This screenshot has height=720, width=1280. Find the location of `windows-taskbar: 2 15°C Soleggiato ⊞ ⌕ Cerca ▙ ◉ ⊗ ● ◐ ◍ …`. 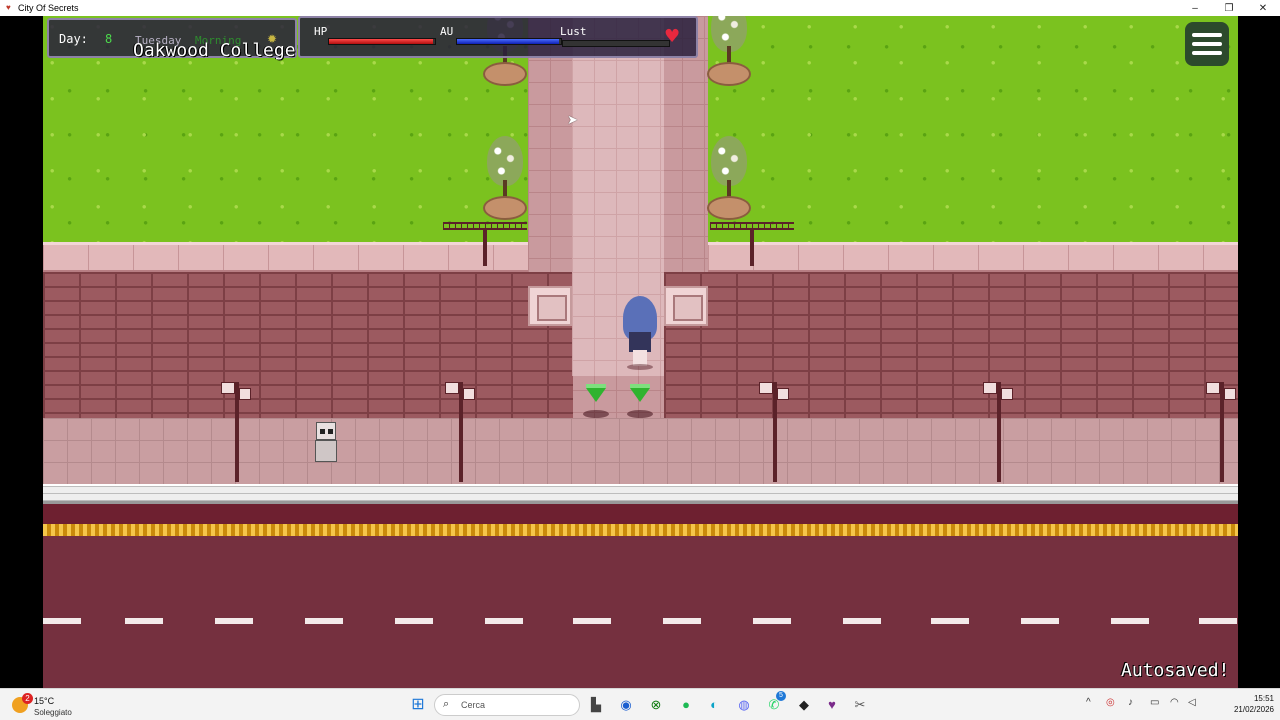

windows-taskbar: 2 15°C Soleggiato ⊞ ⌕ Cerca ▙ ◉ ⊗ ● ◐ ◍ … is located at coordinates (640, 704).